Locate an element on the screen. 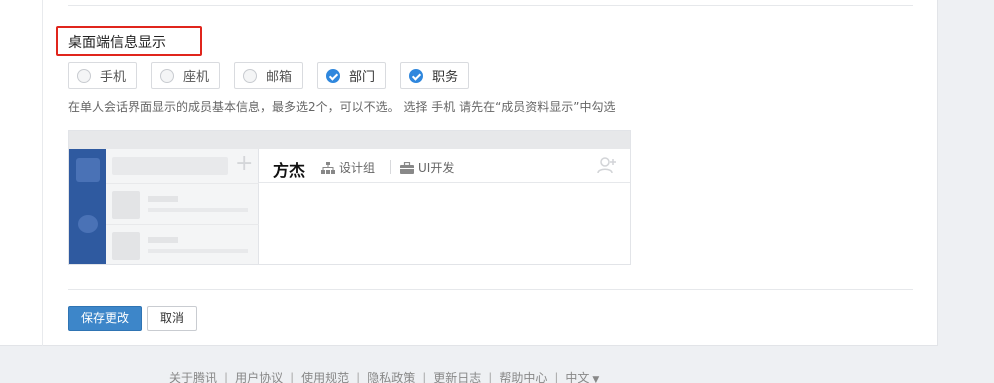 This screenshot has height=383, width=994. panel-left-divider is located at coordinates (42, 173).